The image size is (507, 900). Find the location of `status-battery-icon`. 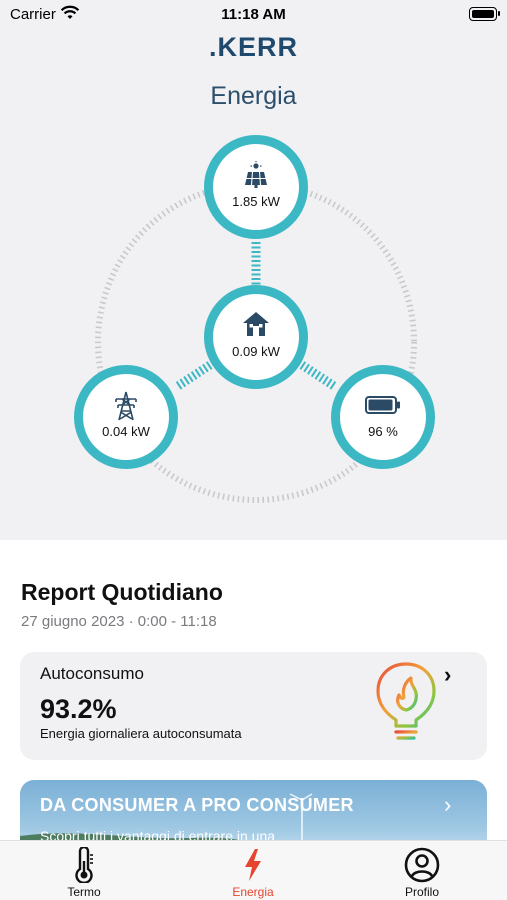

status-battery-icon is located at coordinates (484, 14).